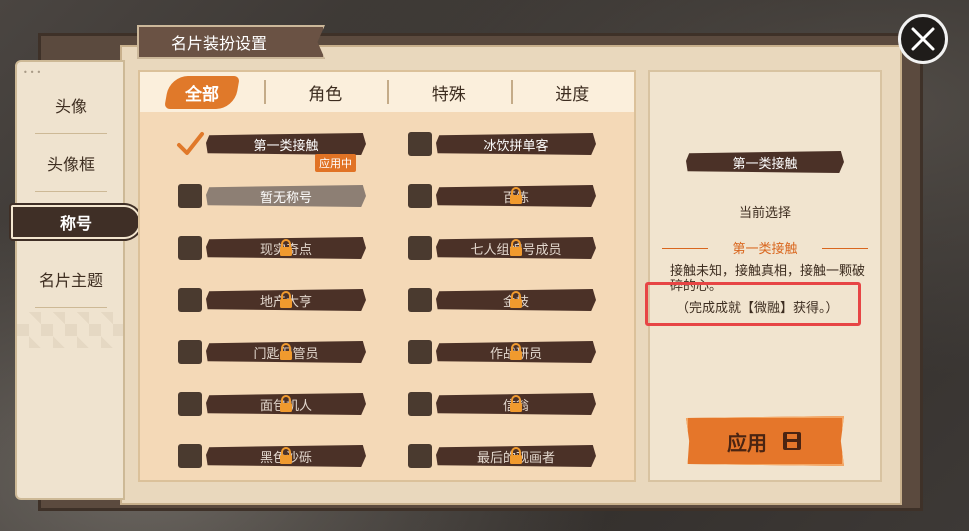 Image resolution: width=969 pixels, height=531 pixels. I want to click on apply-button: 应用, so click(765, 441).